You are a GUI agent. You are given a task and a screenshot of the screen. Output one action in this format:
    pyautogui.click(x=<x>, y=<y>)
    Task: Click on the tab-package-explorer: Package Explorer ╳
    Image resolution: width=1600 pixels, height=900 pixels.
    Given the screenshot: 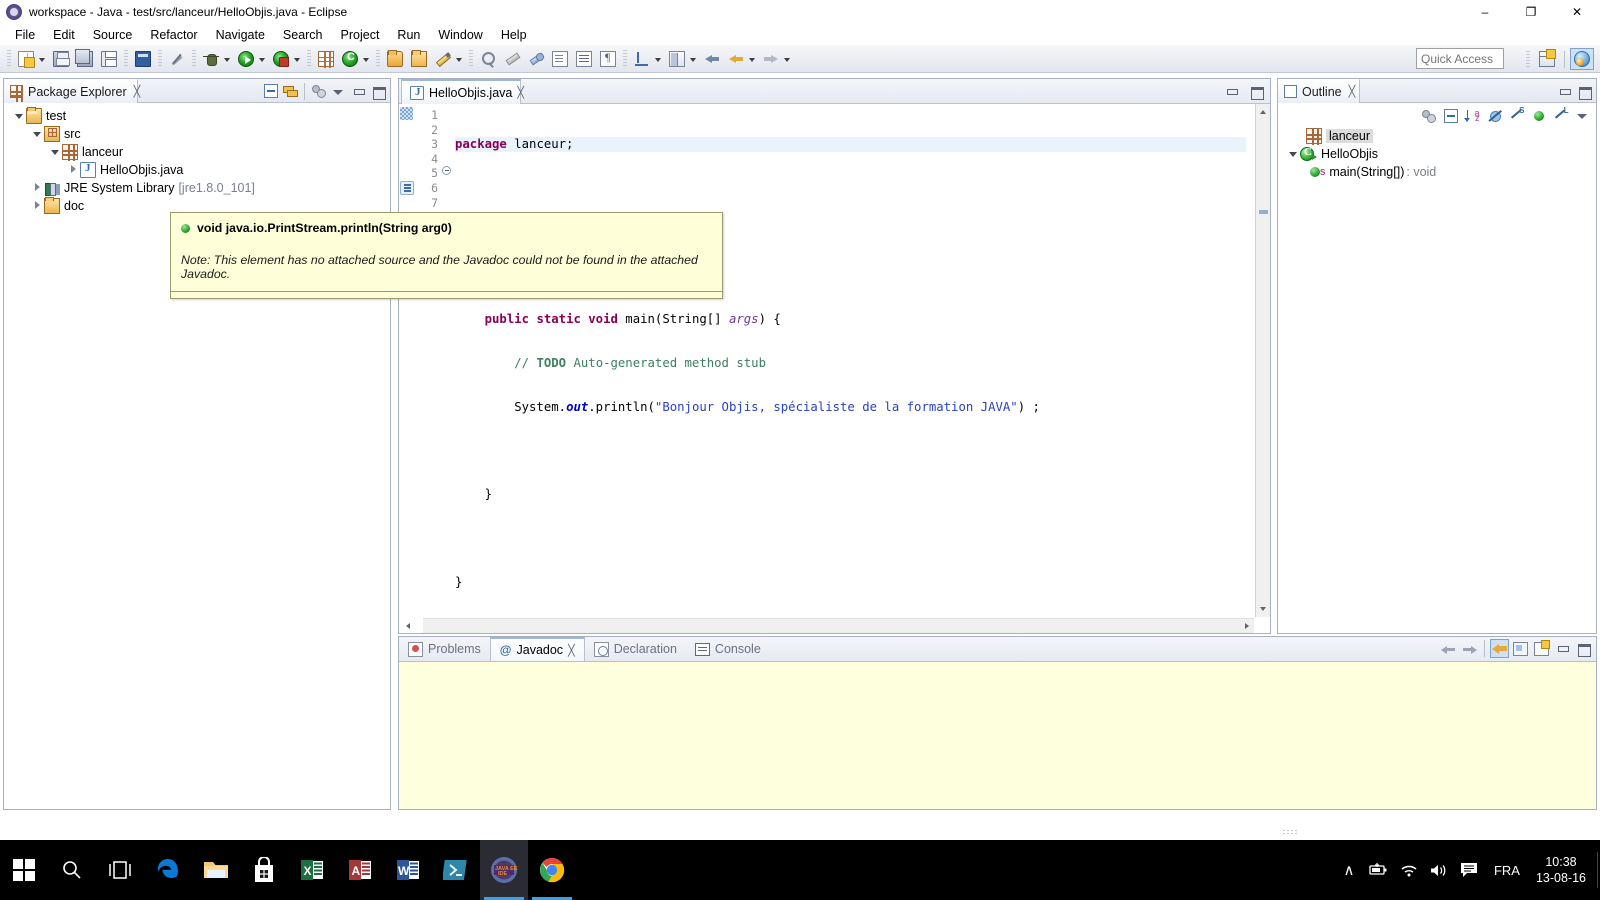 What is the action you would take?
    pyautogui.click(x=72, y=91)
    